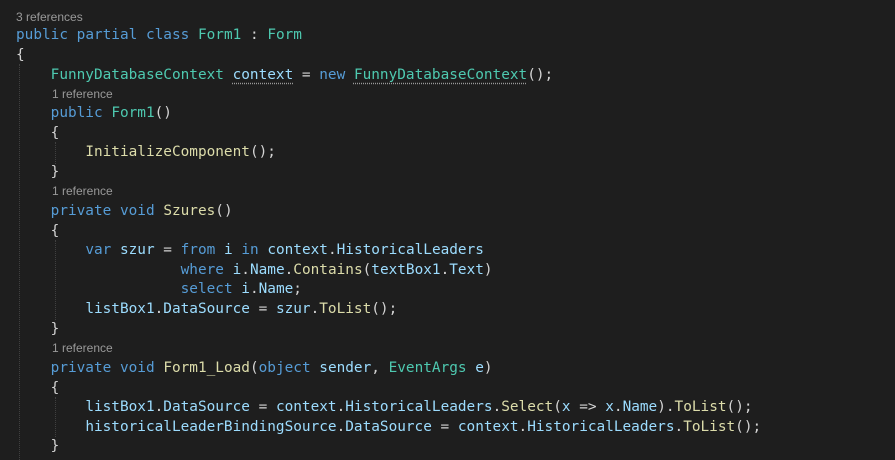  What do you see at coordinates (666, 407) in the screenshot?
I see `code-token: ).` at bounding box center [666, 407].